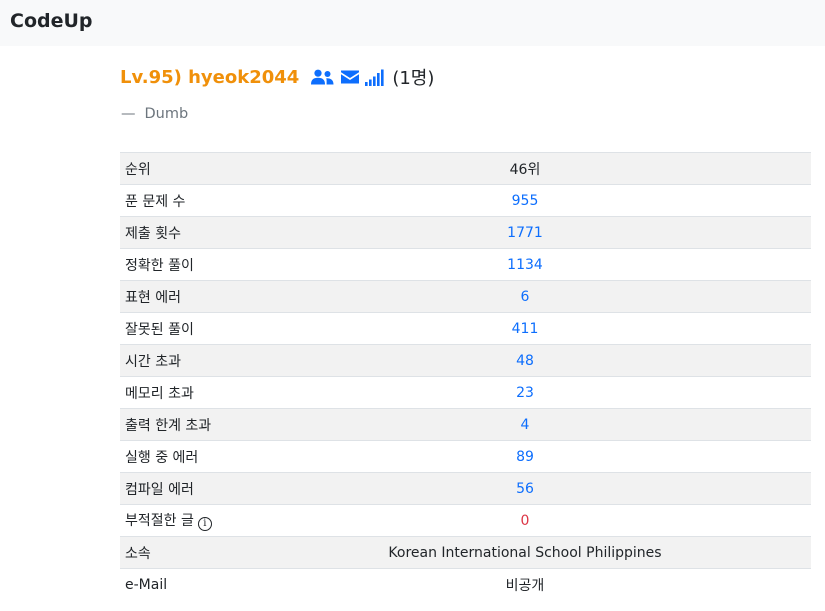 The image size is (825, 611). Describe the element at coordinates (204, 524) in the screenshot. I see `info-icon: i` at that location.